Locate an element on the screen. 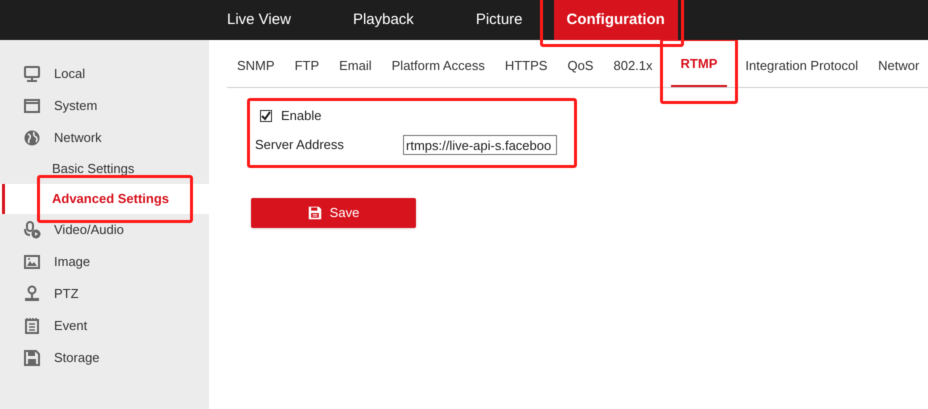 The image size is (928, 409). nav-tab: Configuration is located at coordinates (616, 20).